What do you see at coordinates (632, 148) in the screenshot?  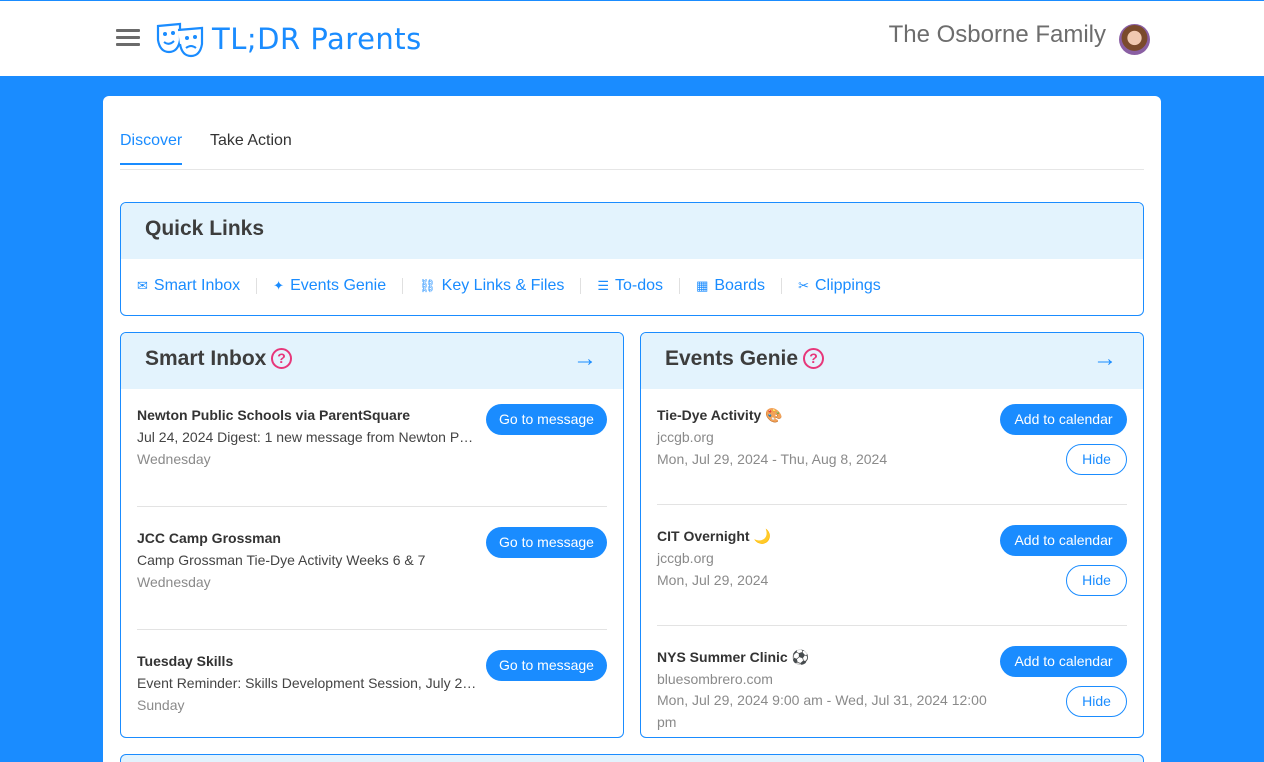 I see `tab-bar: Discover Take Action` at bounding box center [632, 148].